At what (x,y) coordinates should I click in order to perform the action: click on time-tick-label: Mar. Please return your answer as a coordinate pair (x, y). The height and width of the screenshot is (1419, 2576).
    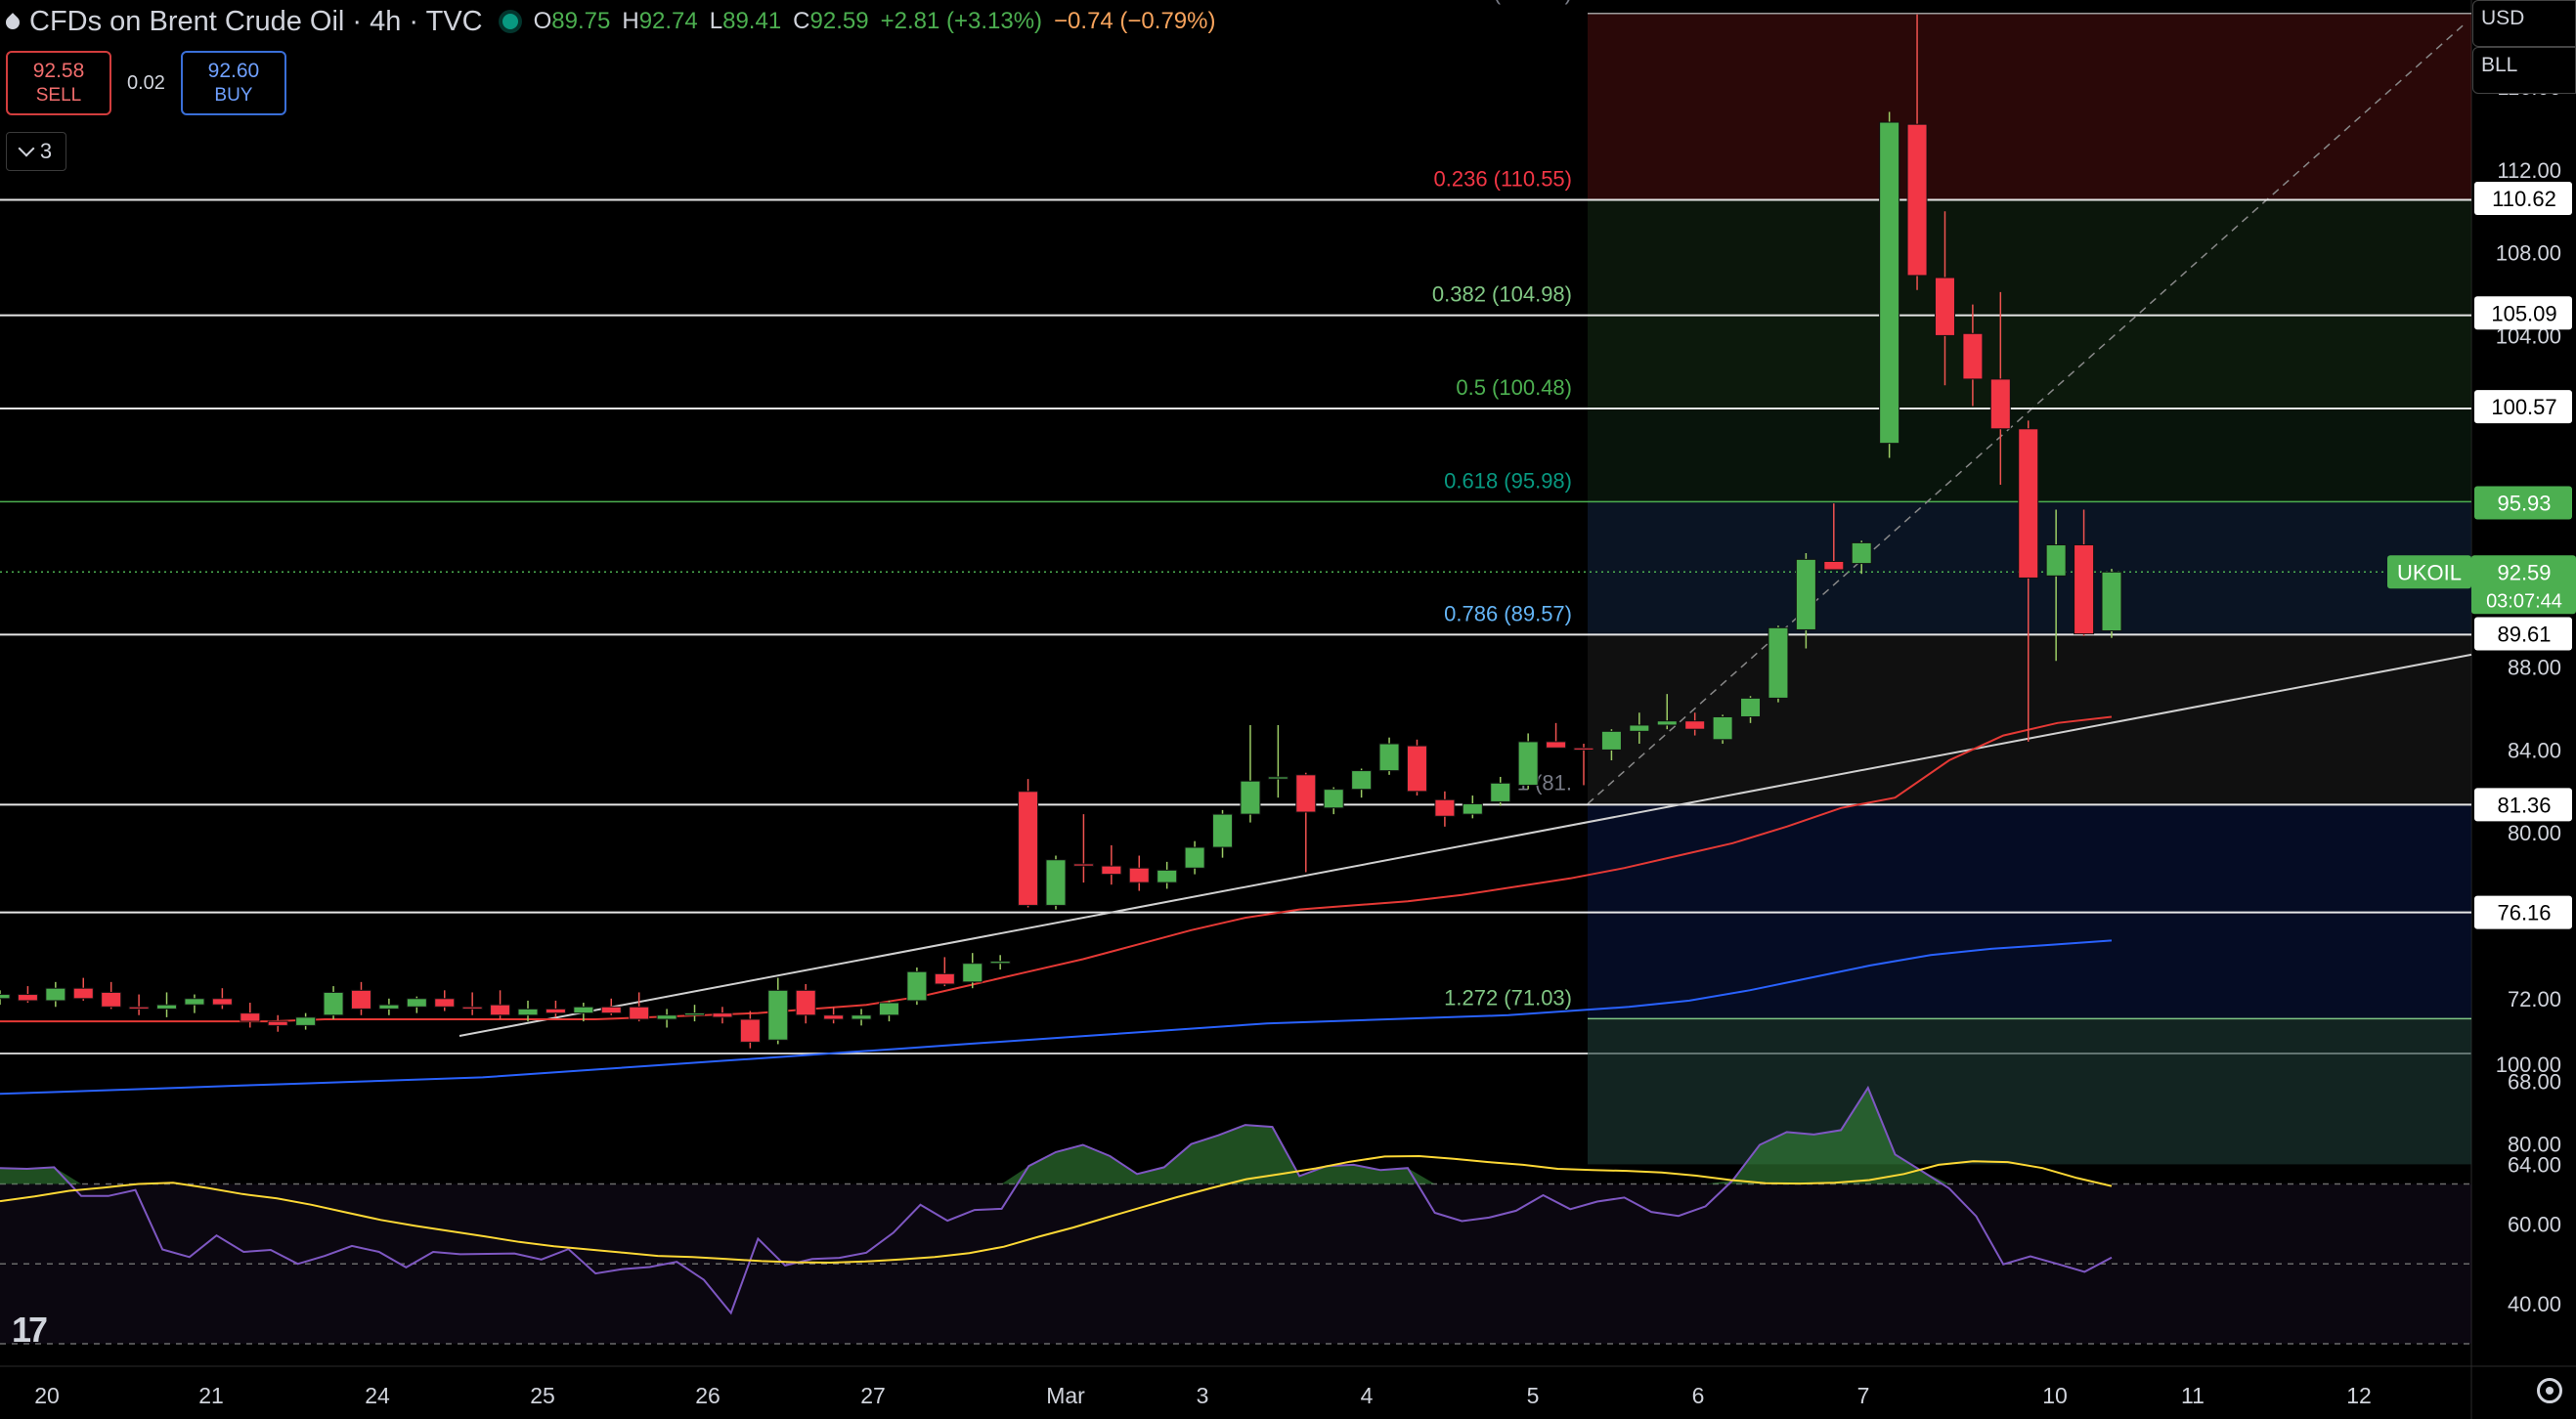
    Looking at the image, I should click on (1065, 1395).